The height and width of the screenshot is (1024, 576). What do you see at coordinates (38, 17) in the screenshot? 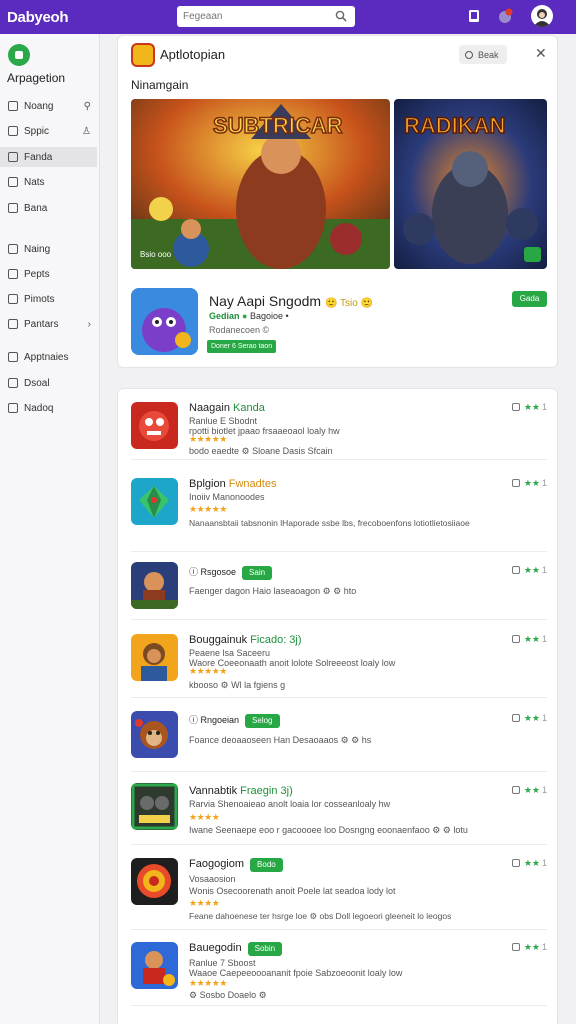
I see `brand-logo-text: Dabyeoh` at bounding box center [38, 17].